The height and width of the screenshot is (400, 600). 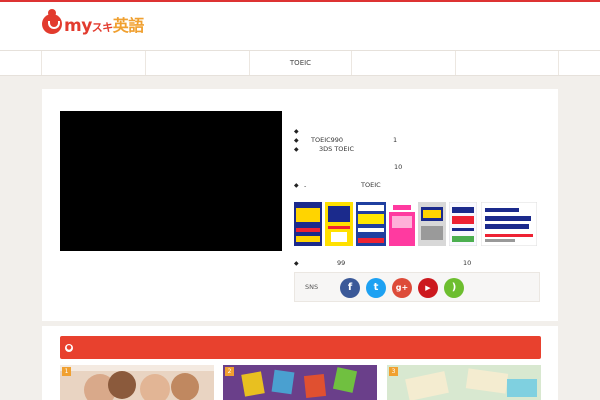 What do you see at coordinates (341, 263) in the screenshot?
I see `info-text: 99` at bounding box center [341, 263].